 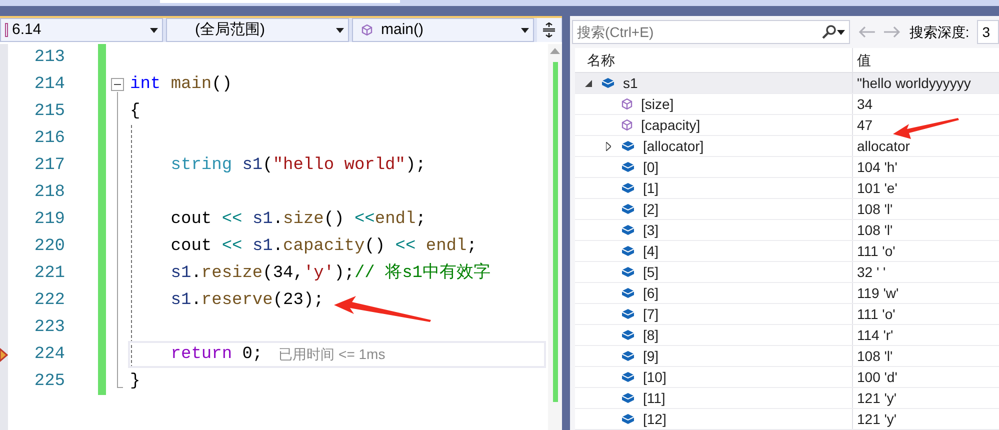 What do you see at coordinates (651, 356) in the screenshot?
I see `variable-name: [9]` at bounding box center [651, 356].